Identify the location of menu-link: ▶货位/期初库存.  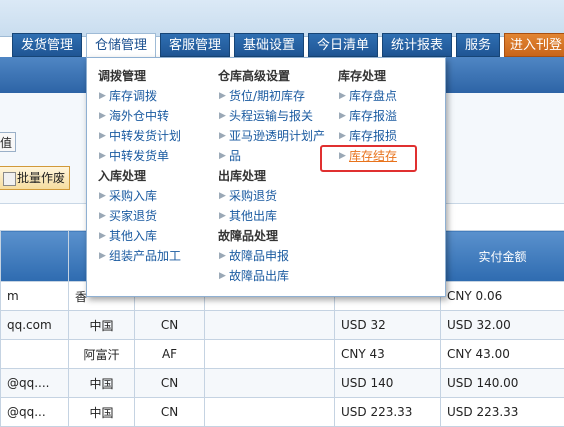
(271, 96).